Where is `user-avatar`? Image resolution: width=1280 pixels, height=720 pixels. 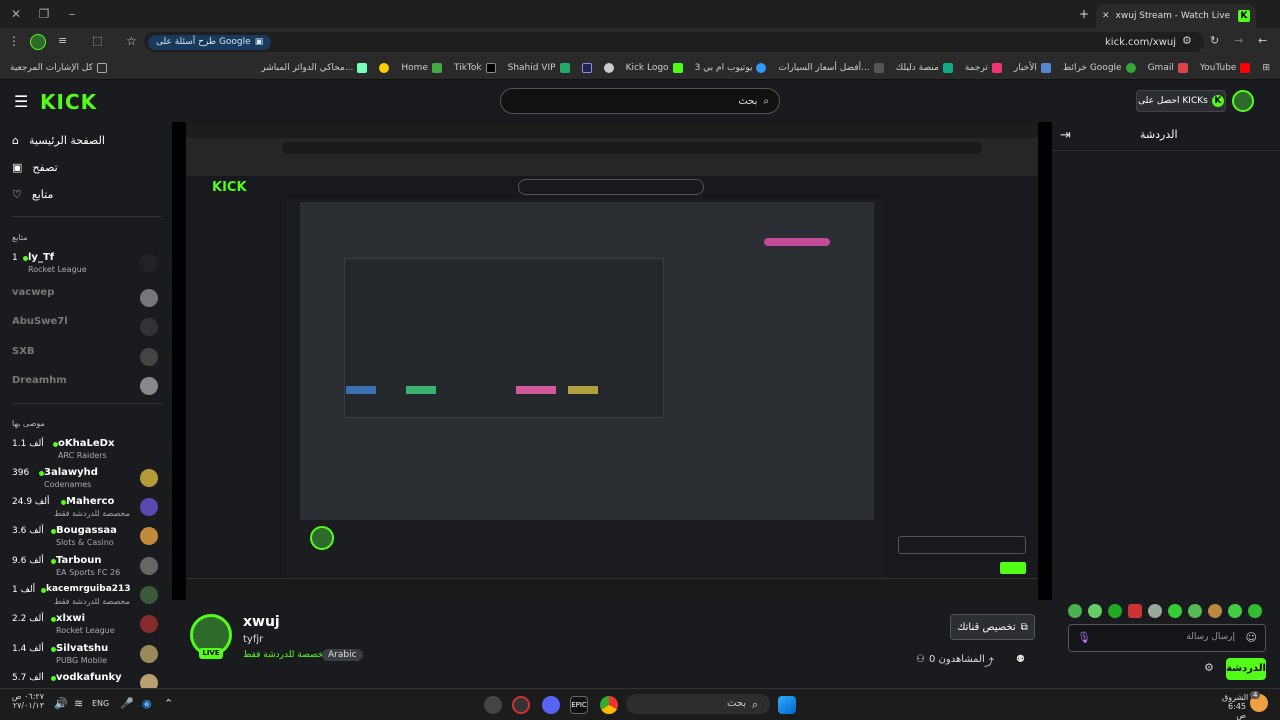 user-avatar is located at coordinates (1243, 101).